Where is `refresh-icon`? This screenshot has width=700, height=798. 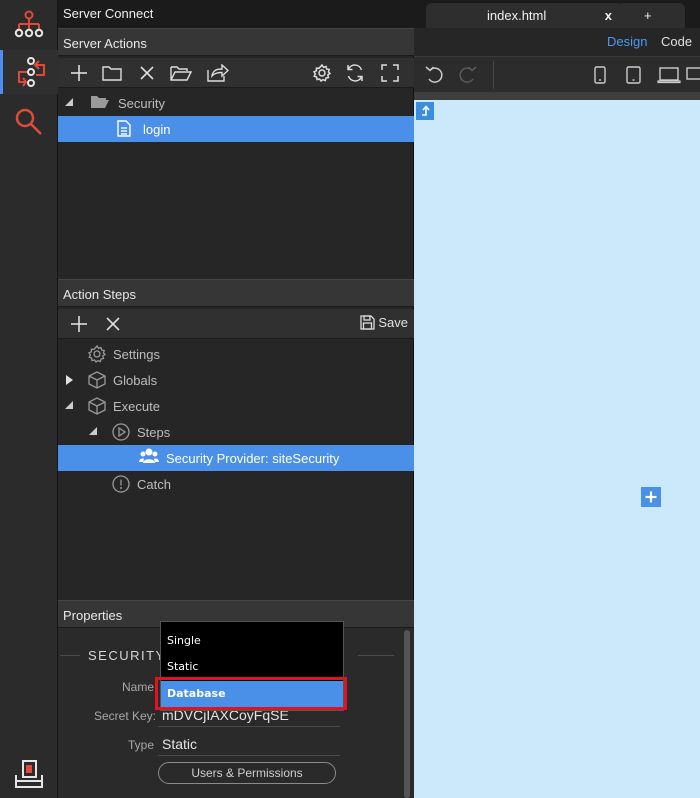
refresh-icon is located at coordinates (355, 73).